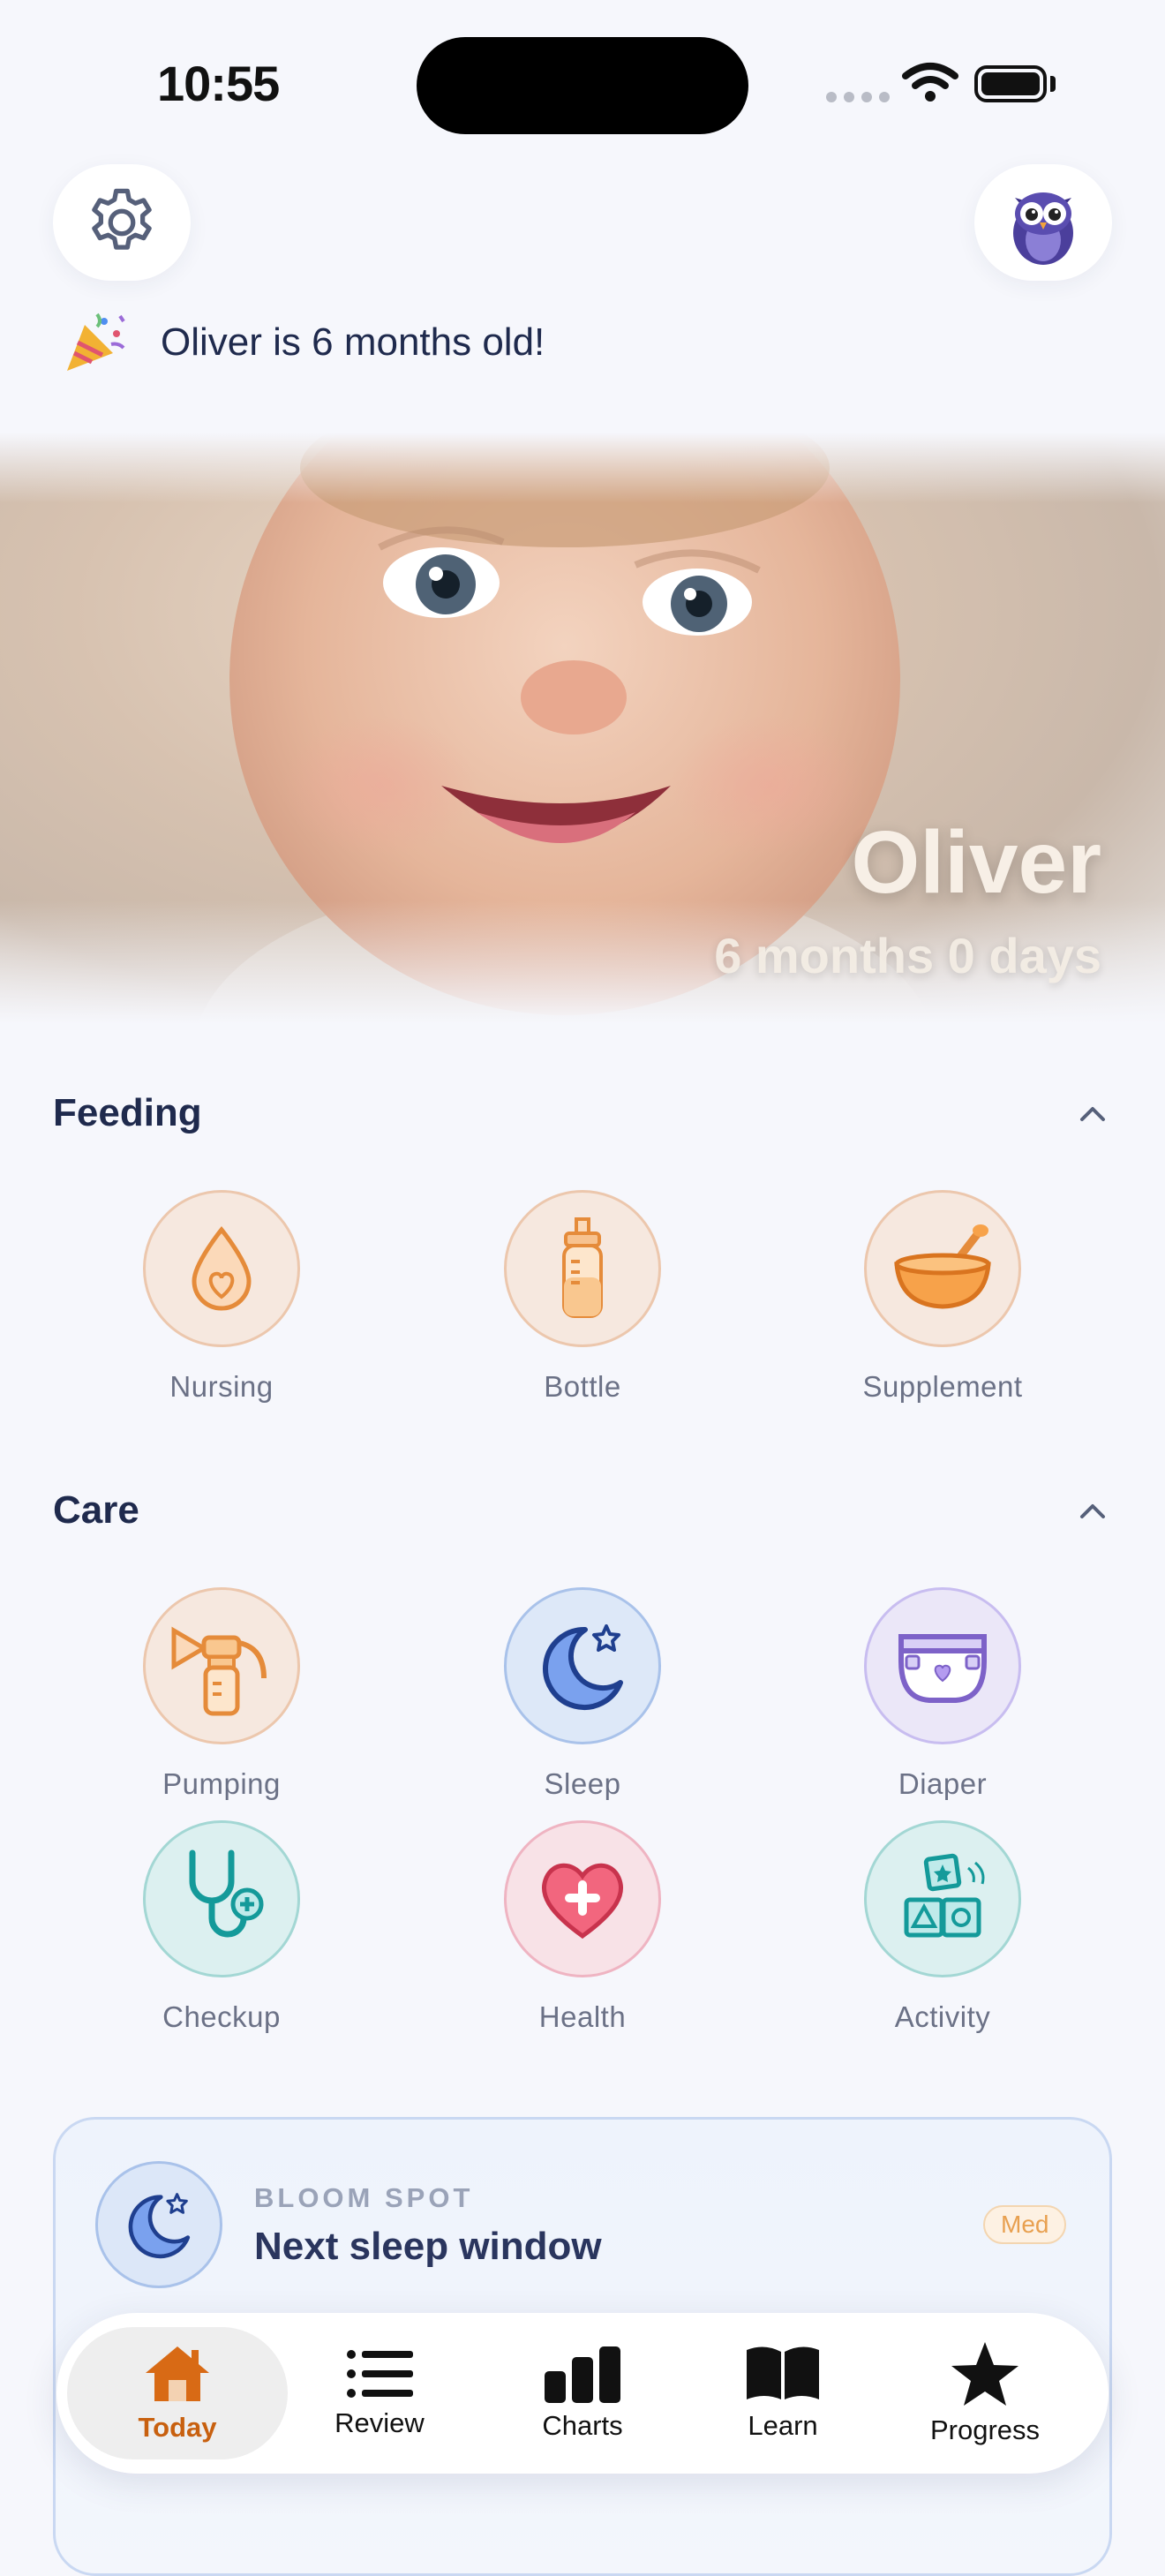 The image size is (1165, 2576). I want to click on diaper-label: Diaper, so click(943, 1784).